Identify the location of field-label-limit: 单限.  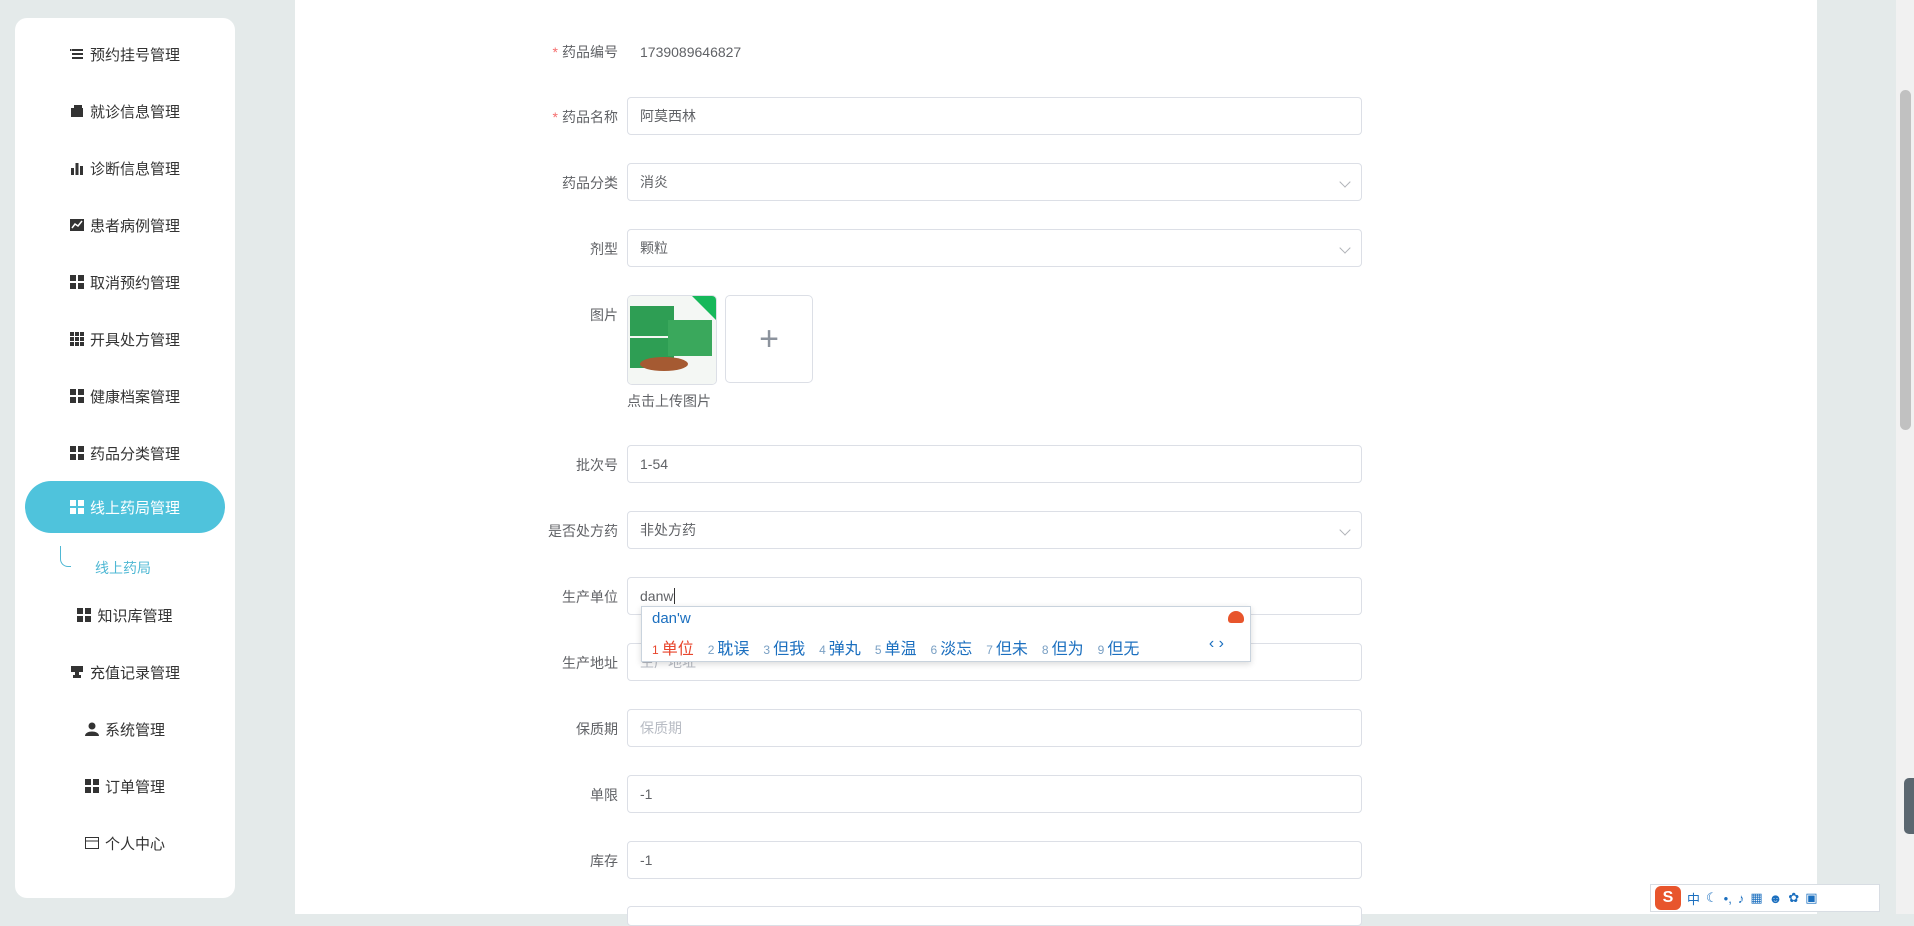
(604, 795).